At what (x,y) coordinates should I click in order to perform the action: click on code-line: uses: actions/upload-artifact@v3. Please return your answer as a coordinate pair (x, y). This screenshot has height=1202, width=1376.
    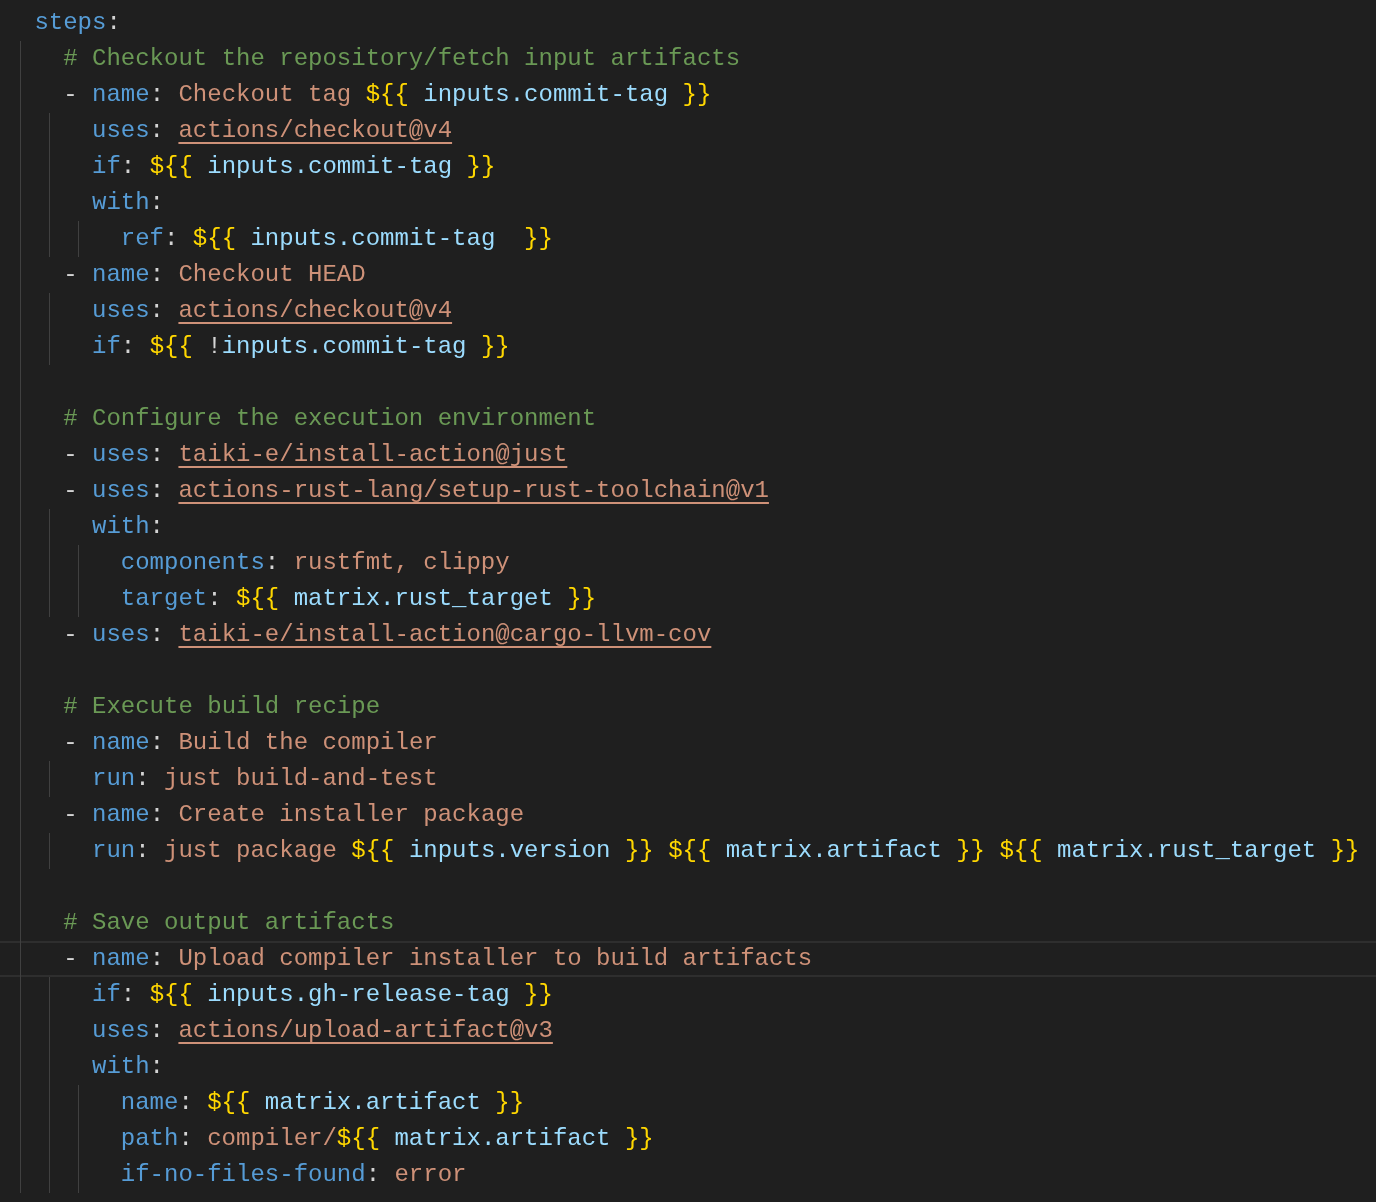
    Looking at the image, I should click on (322, 1030).